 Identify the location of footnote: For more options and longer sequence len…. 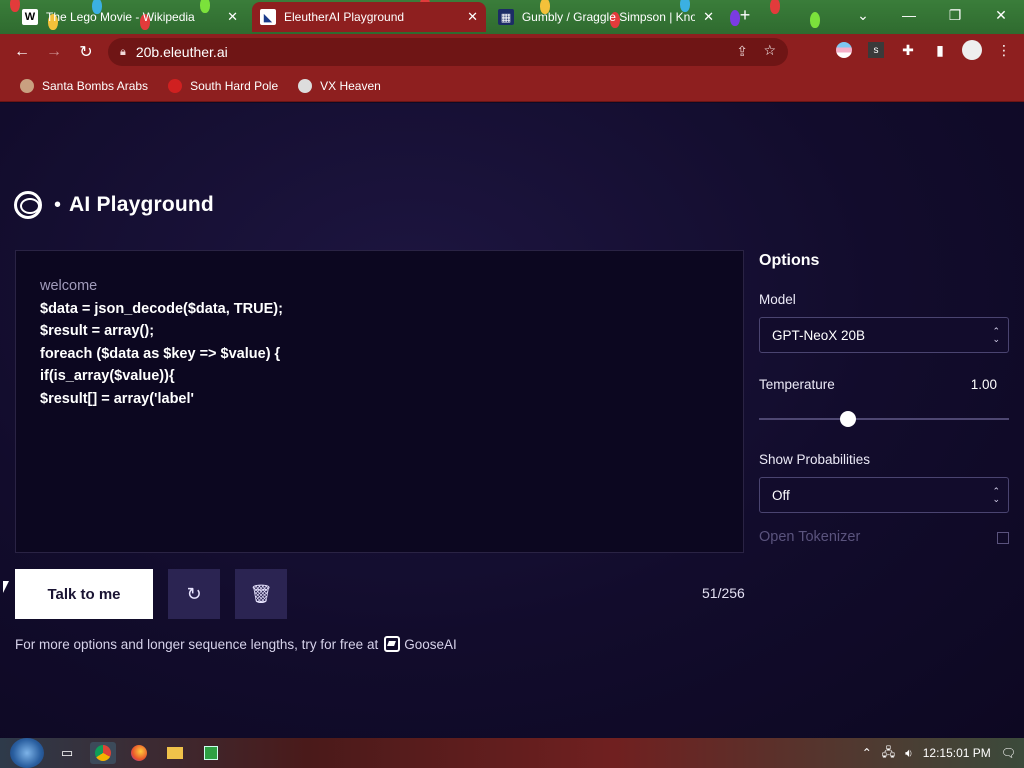
(236, 644).